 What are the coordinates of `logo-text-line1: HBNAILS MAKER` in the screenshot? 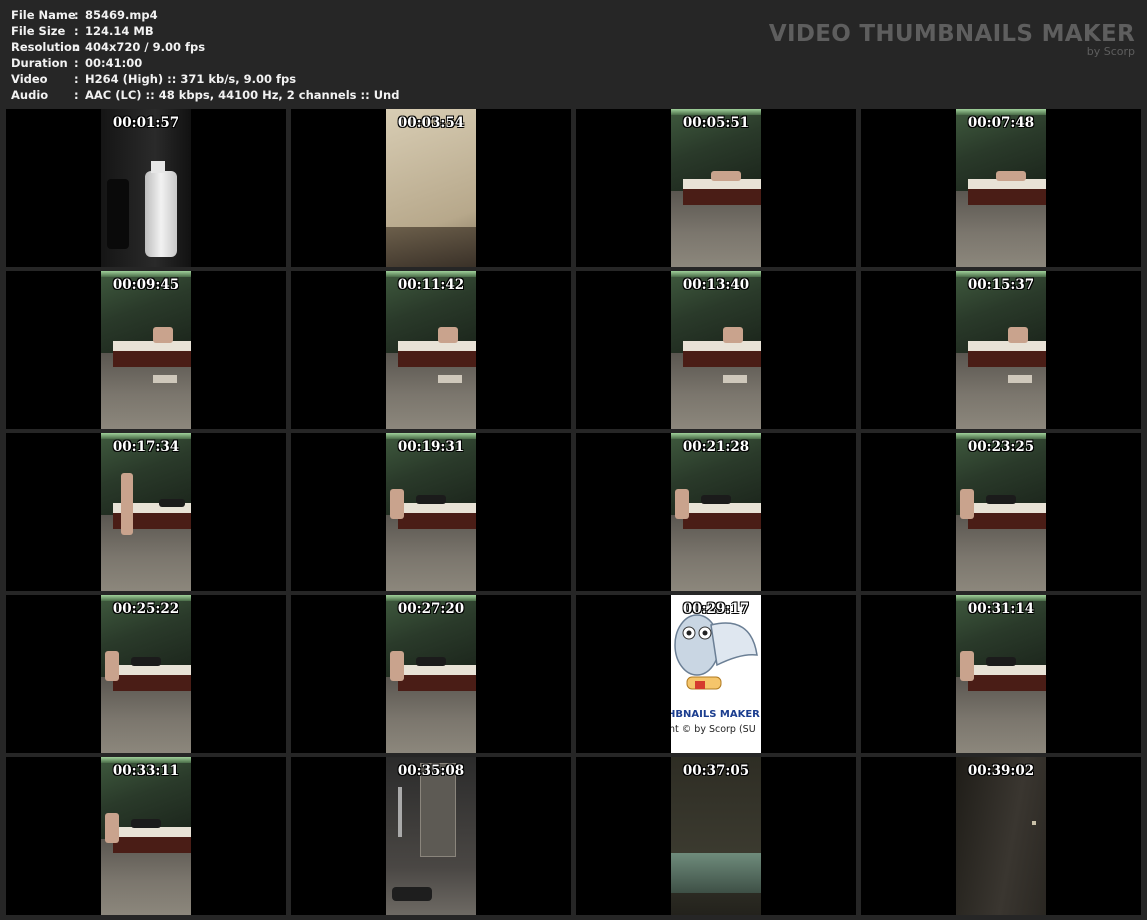 It's located at (715, 714).